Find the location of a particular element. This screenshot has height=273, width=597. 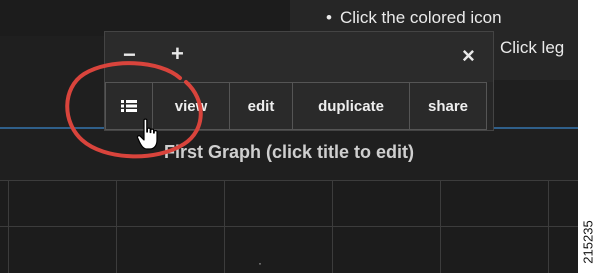

list-view-button is located at coordinates (129, 106).